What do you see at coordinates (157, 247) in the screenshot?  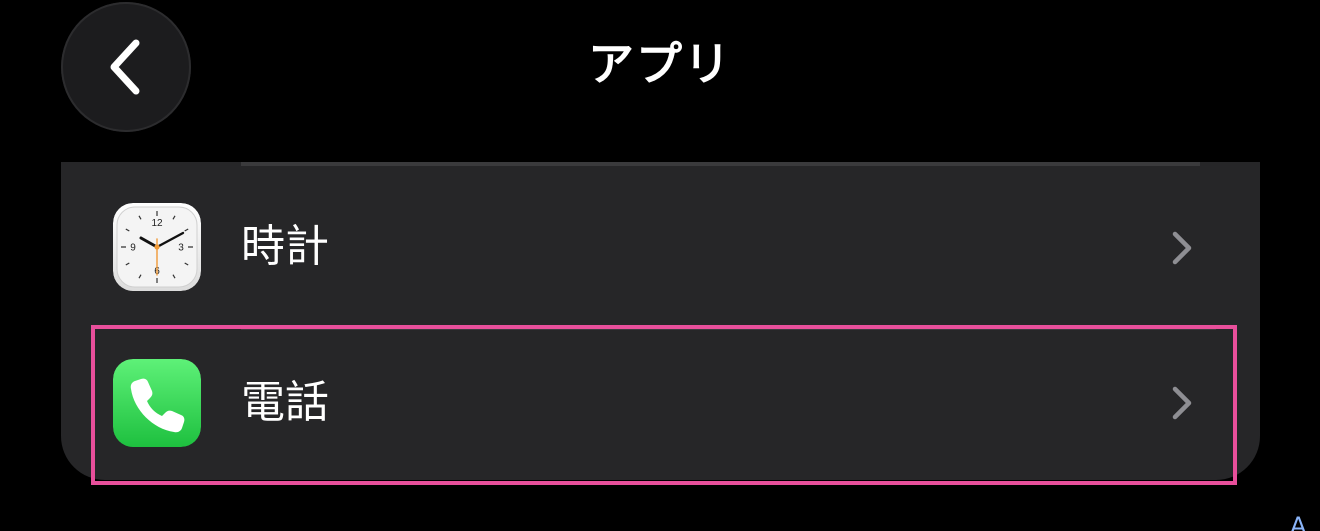 I see `clock-app-icon: 12 3 6 9` at bounding box center [157, 247].